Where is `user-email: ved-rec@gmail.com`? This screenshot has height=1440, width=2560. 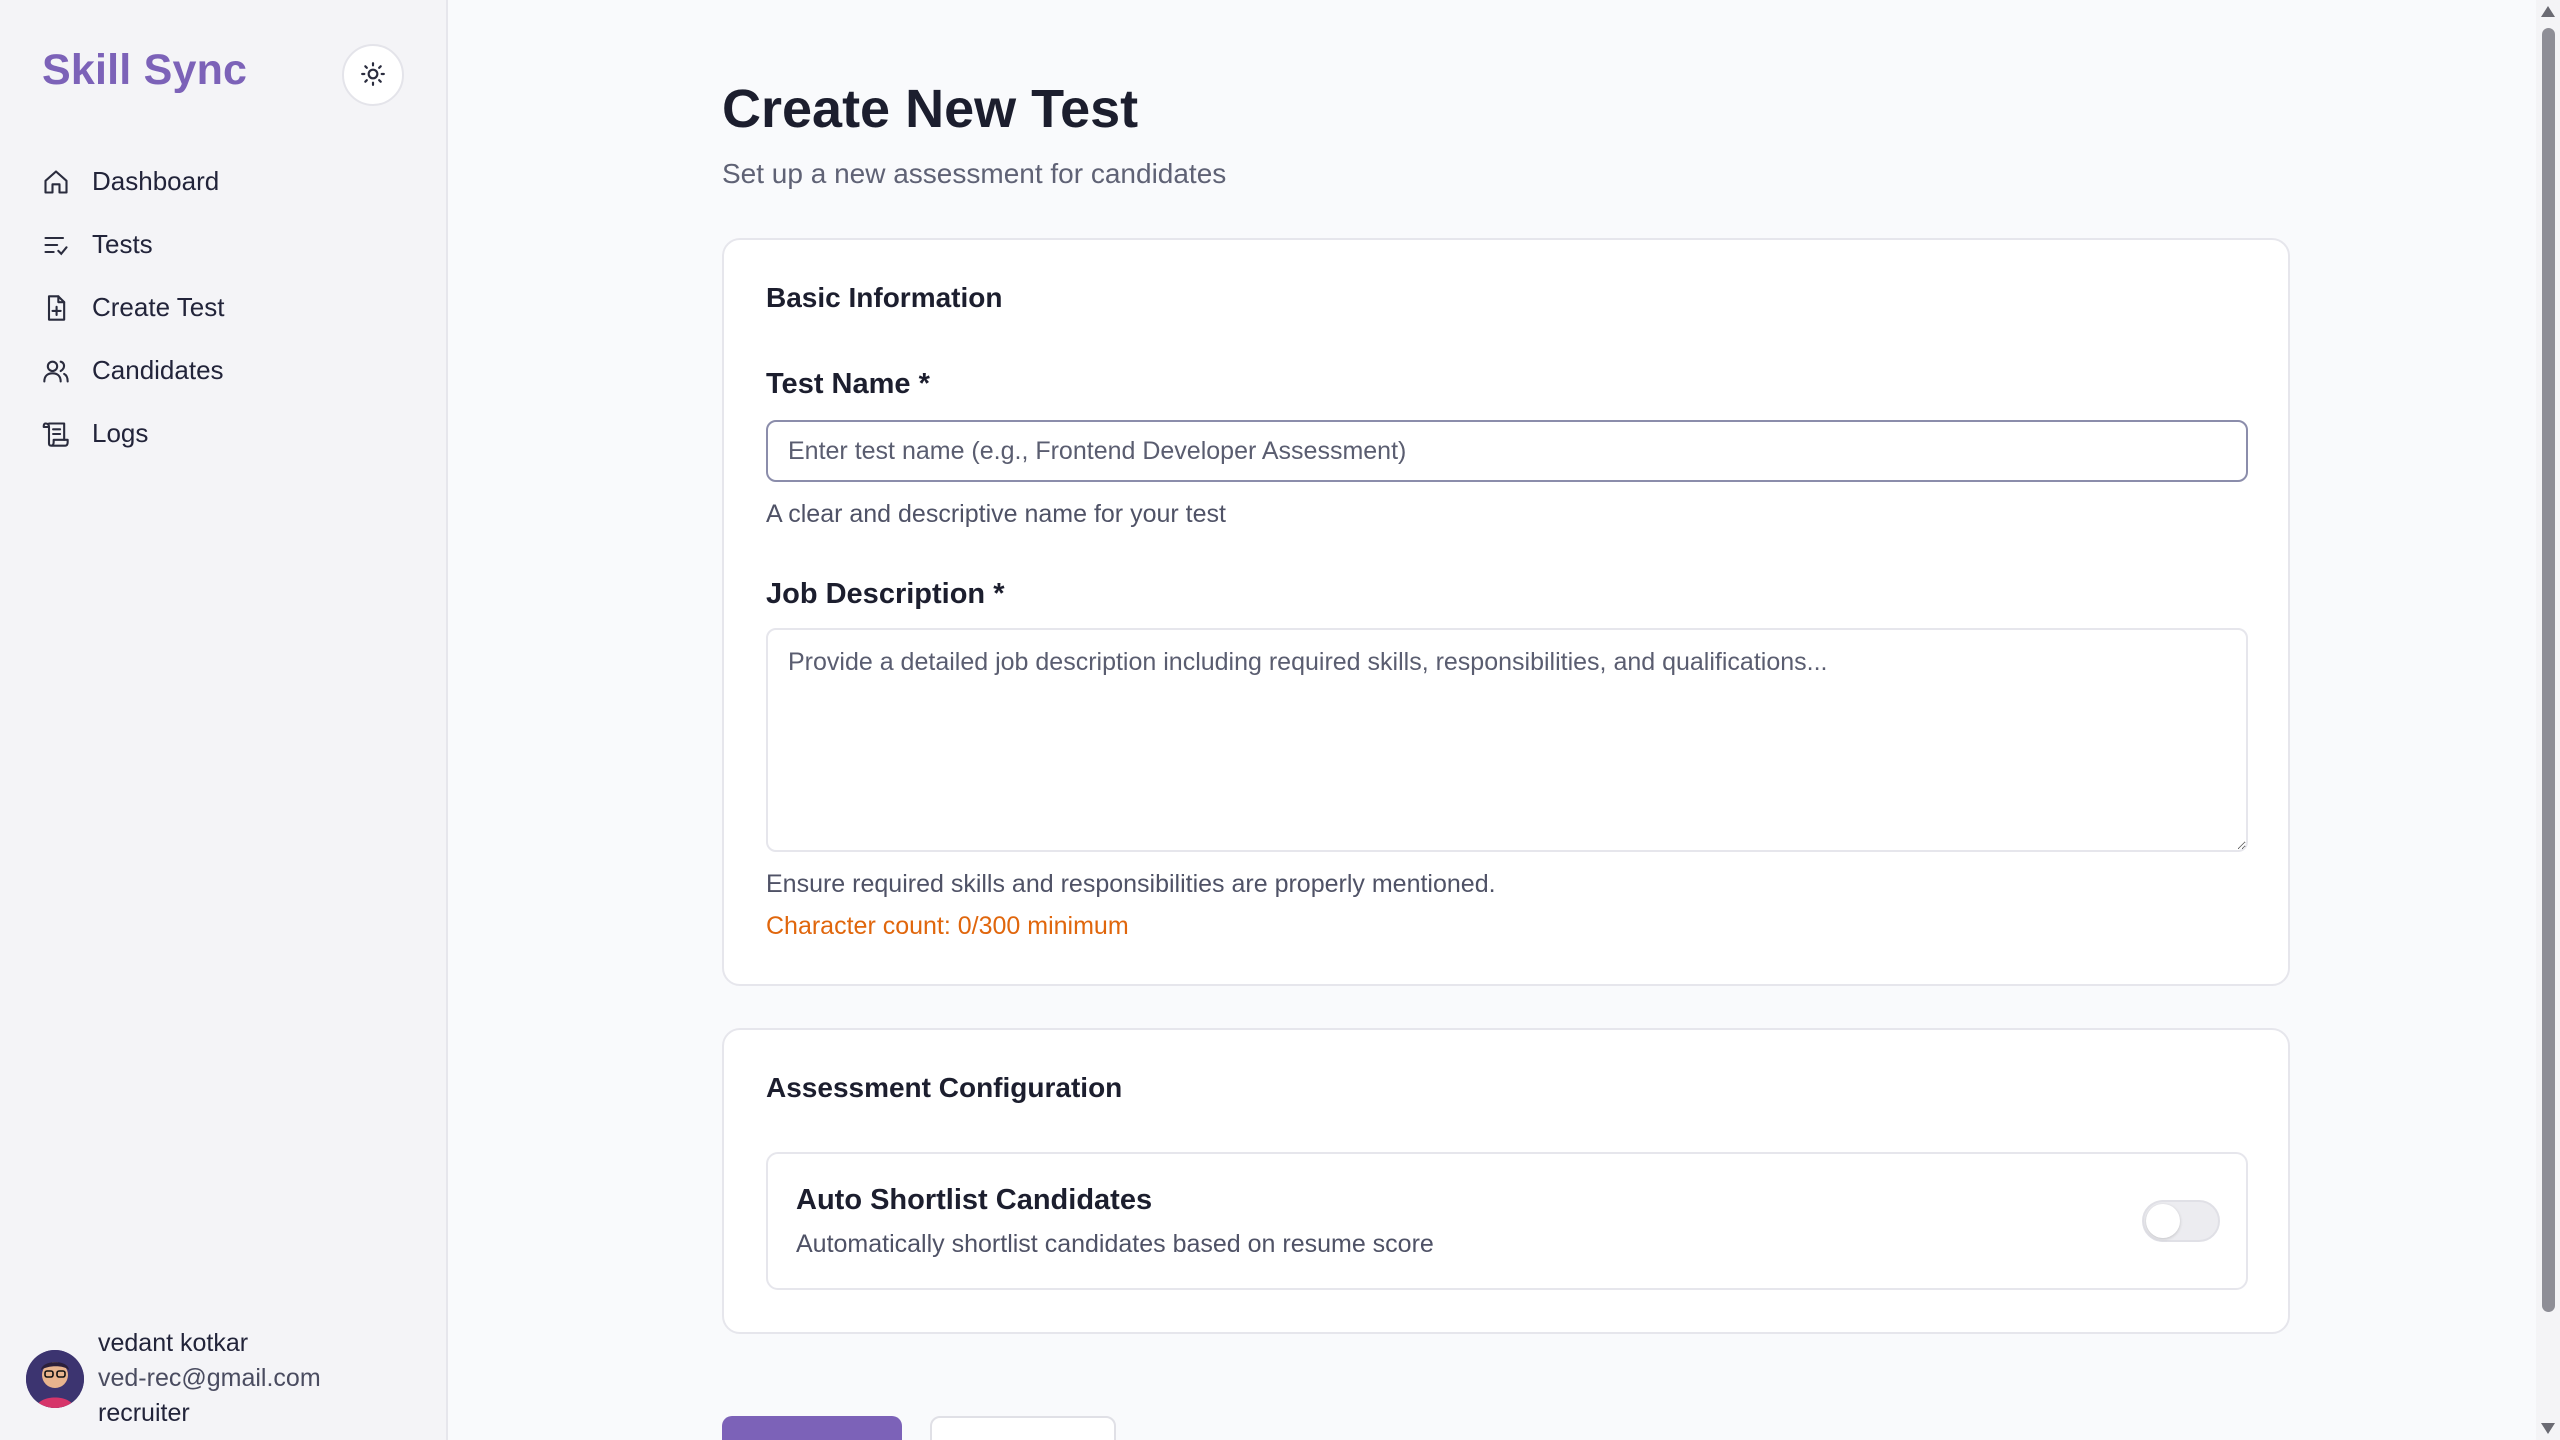 user-email: ved-rec@gmail.com is located at coordinates (209, 1378).